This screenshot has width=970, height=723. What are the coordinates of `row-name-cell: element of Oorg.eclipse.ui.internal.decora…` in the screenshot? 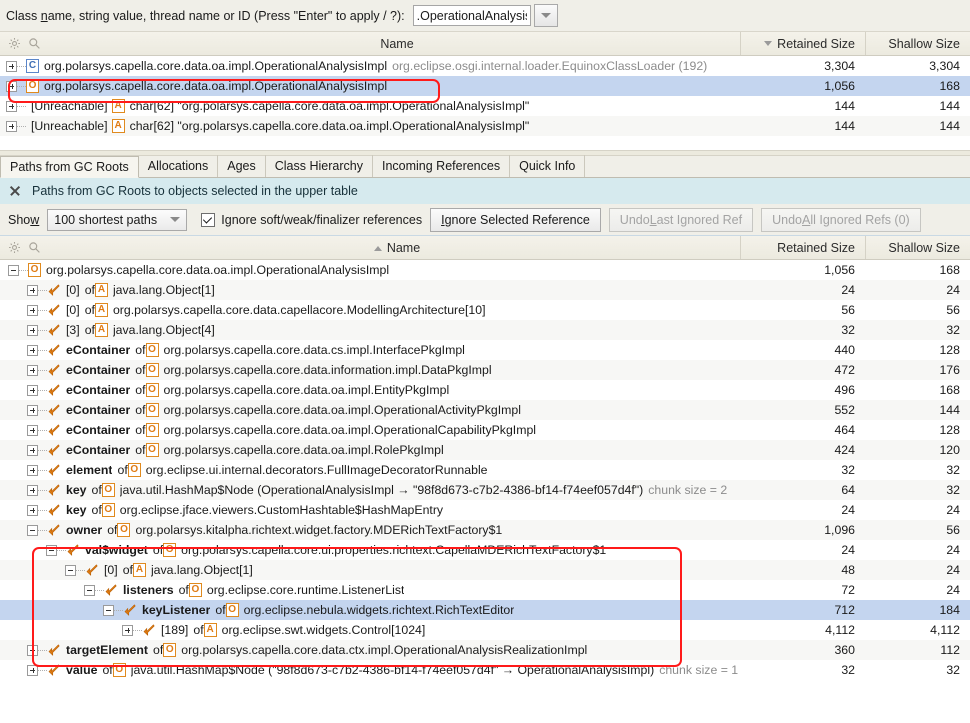 It's located at (370, 470).